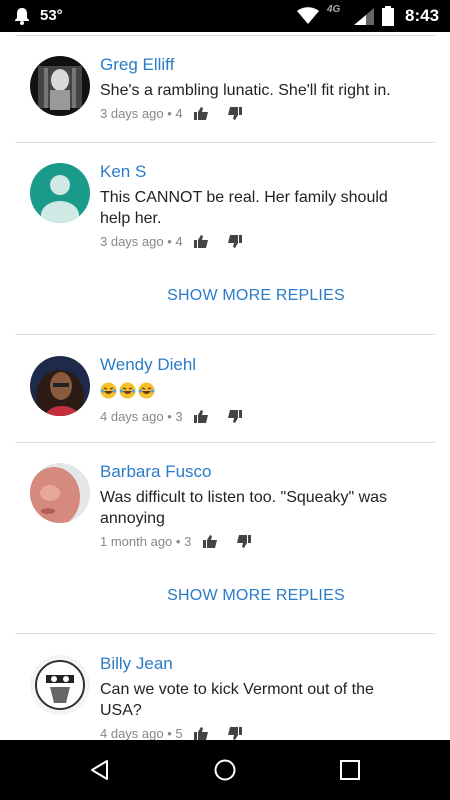 The width and height of the screenshot is (450, 800). Describe the element at coordinates (148, 365) in the screenshot. I see `comment-author: Wendy Diehl` at that location.